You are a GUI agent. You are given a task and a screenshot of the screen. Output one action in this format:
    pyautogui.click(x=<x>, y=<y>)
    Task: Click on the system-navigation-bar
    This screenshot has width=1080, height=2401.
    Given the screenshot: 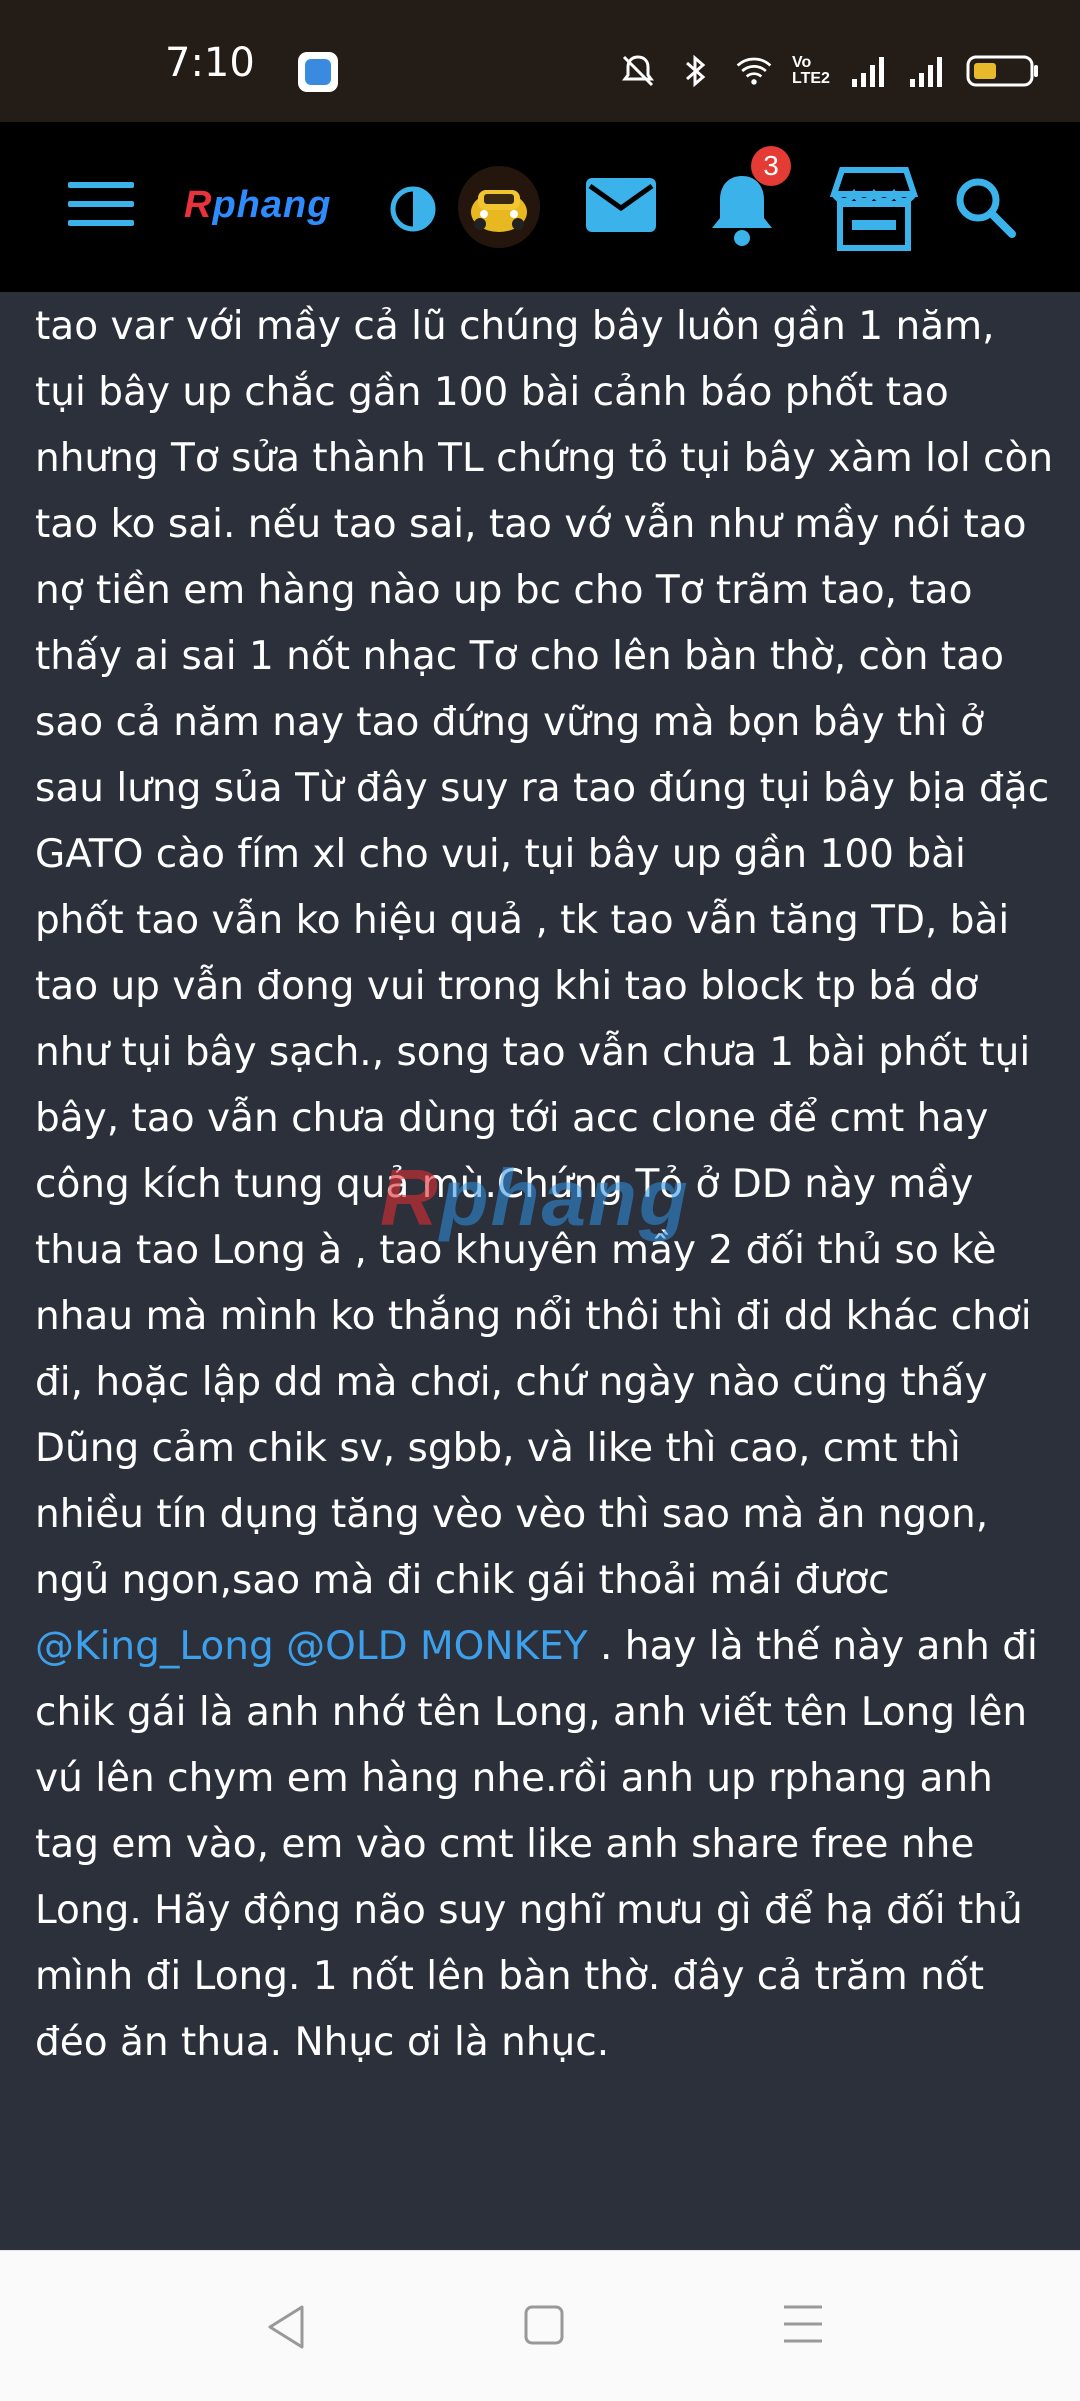 What is the action you would take?
    pyautogui.click(x=540, y=2325)
    